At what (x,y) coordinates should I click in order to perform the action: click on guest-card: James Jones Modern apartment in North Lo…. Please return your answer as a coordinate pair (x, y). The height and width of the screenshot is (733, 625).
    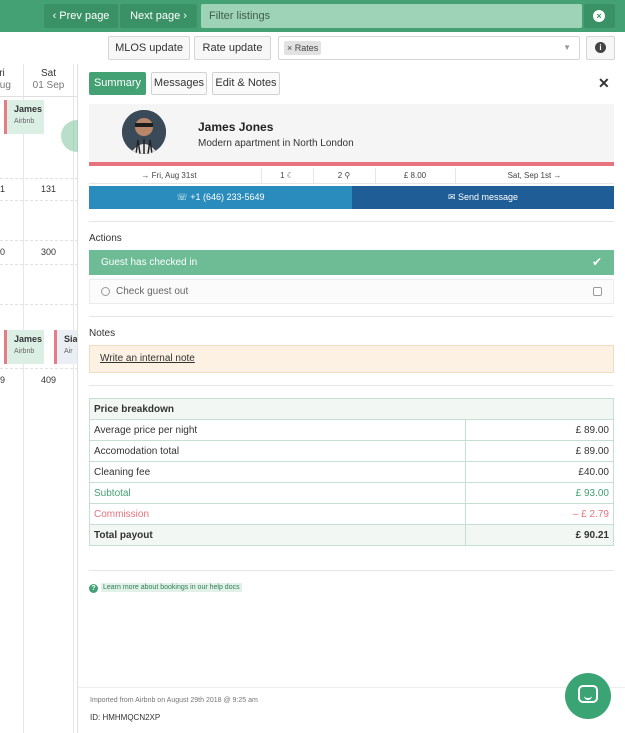
    Looking at the image, I should click on (351, 134).